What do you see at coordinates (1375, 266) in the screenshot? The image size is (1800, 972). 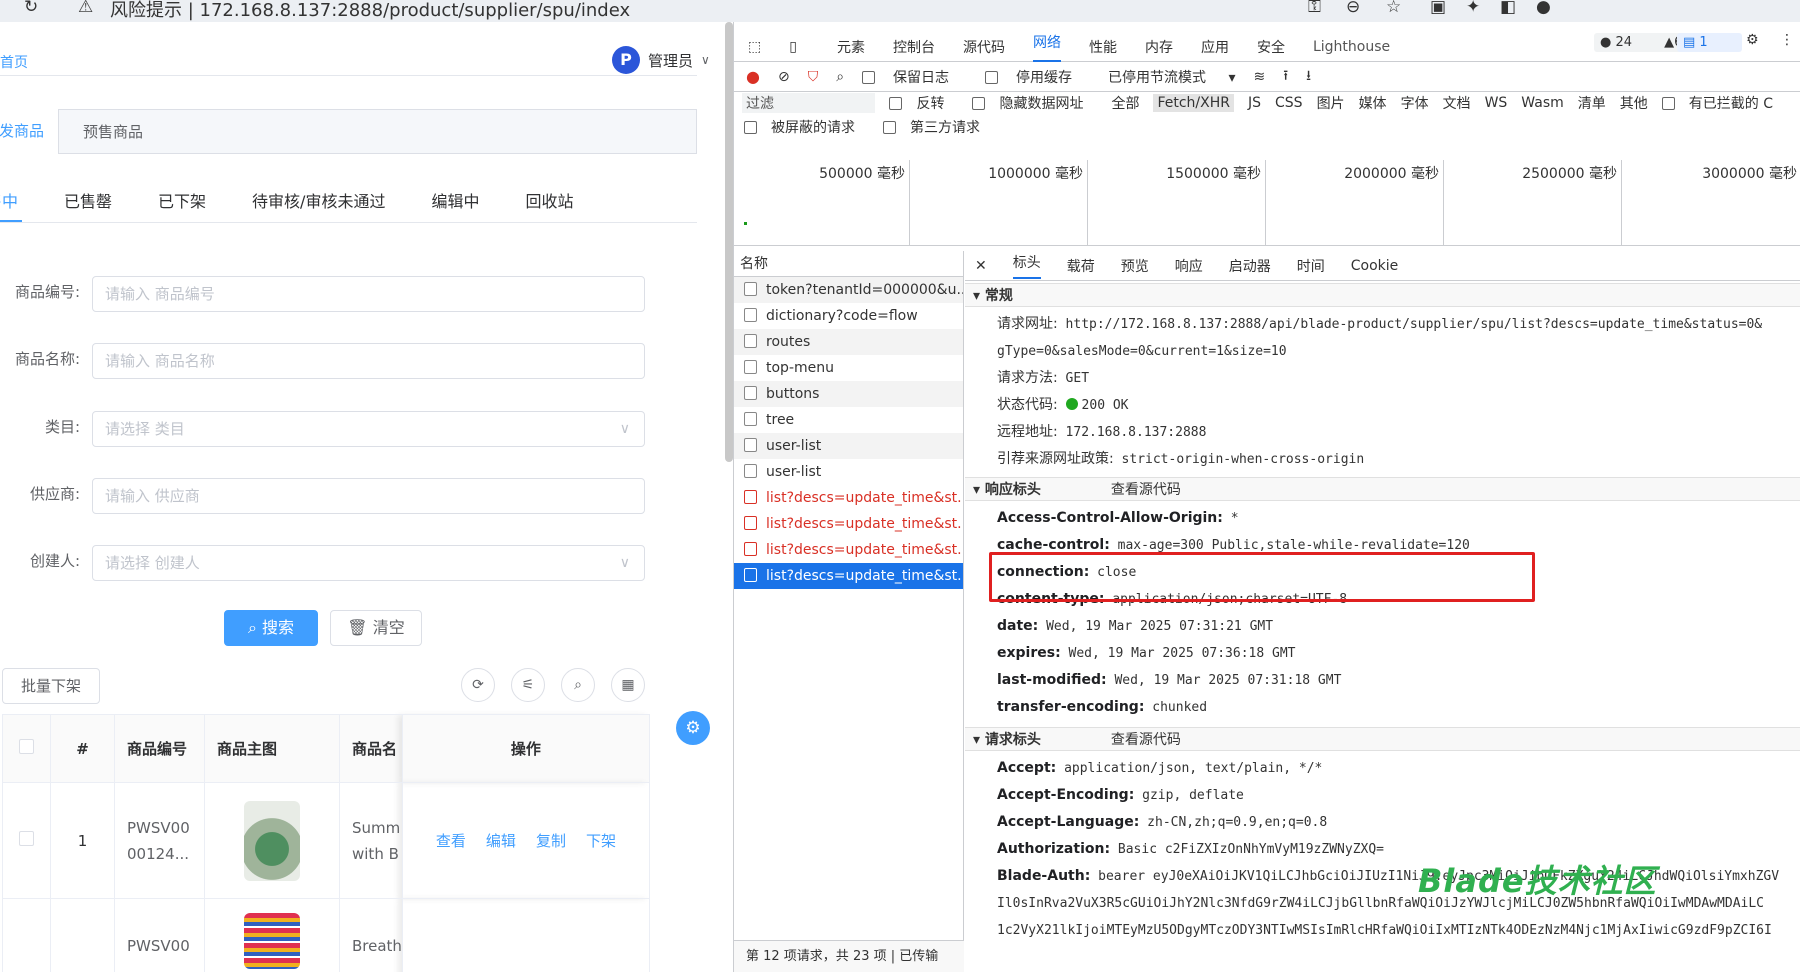 I see `tab-cookies: Cookie` at bounding box center [1375, 266].